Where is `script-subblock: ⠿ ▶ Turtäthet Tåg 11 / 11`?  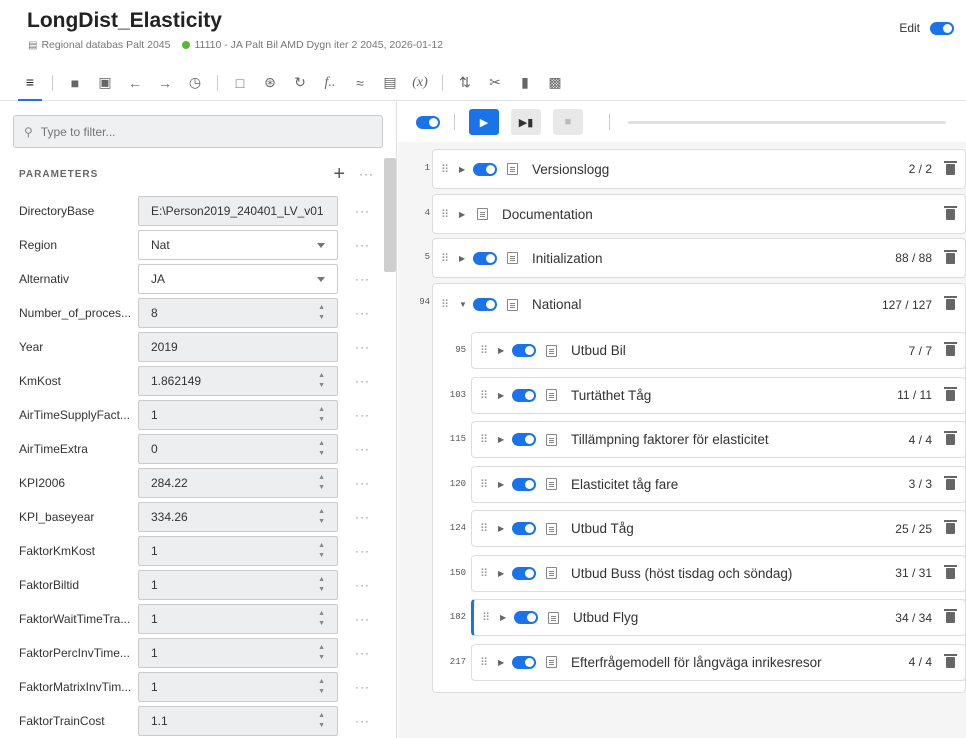
script-subblock: ⠿ ▶ Turtäthet Tåg 11 / 11 is located at coordinates (718, 395).